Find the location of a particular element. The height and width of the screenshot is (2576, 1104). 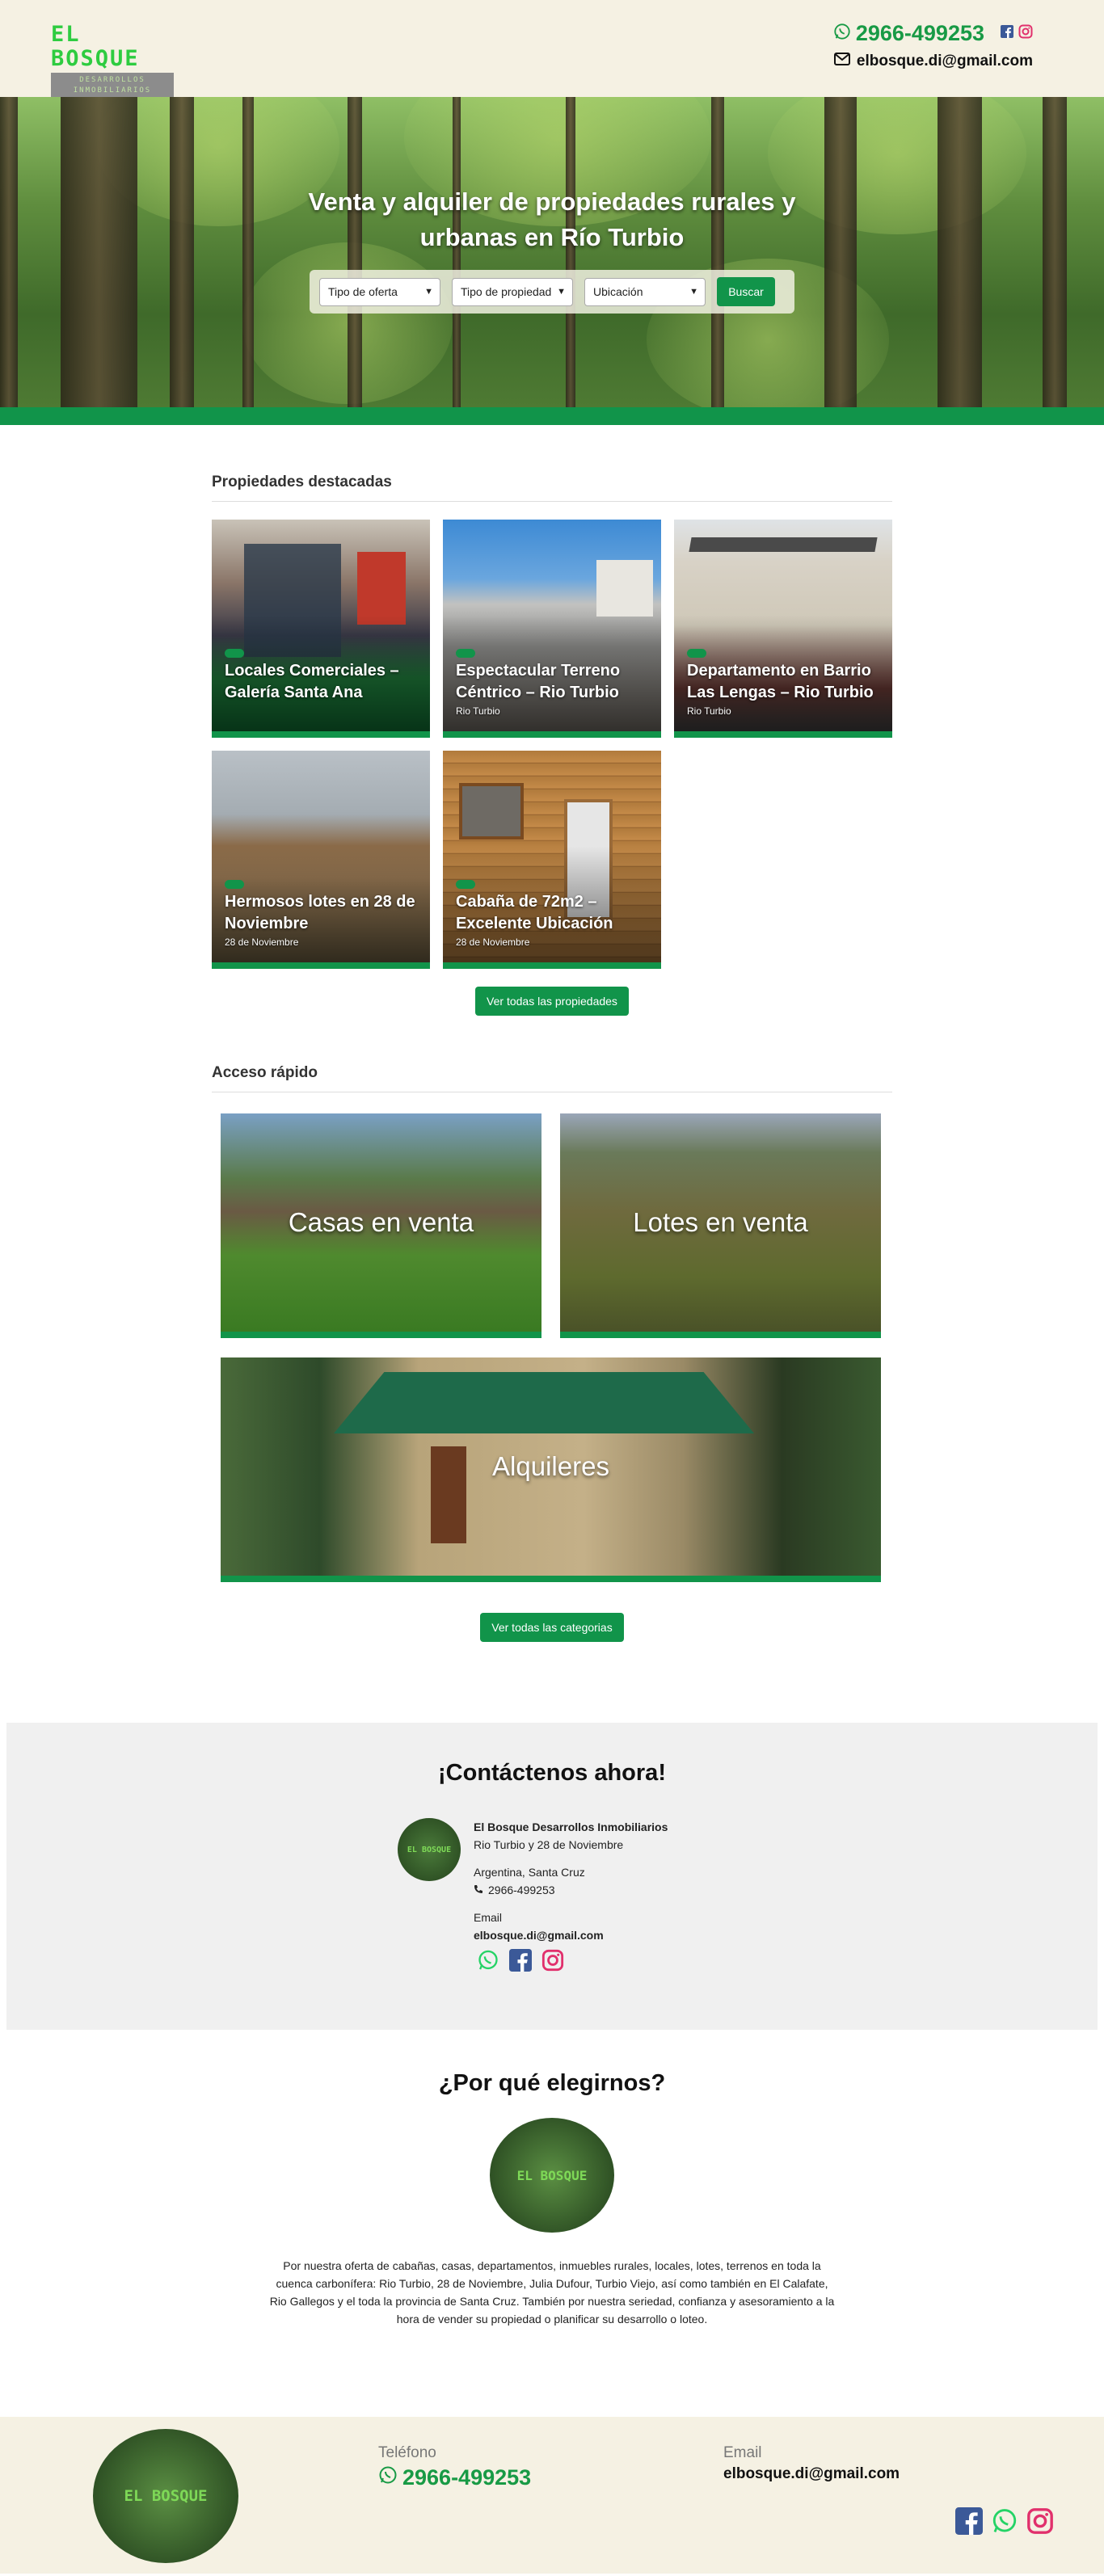

envelope-icon is located at coordinates (842, 61).